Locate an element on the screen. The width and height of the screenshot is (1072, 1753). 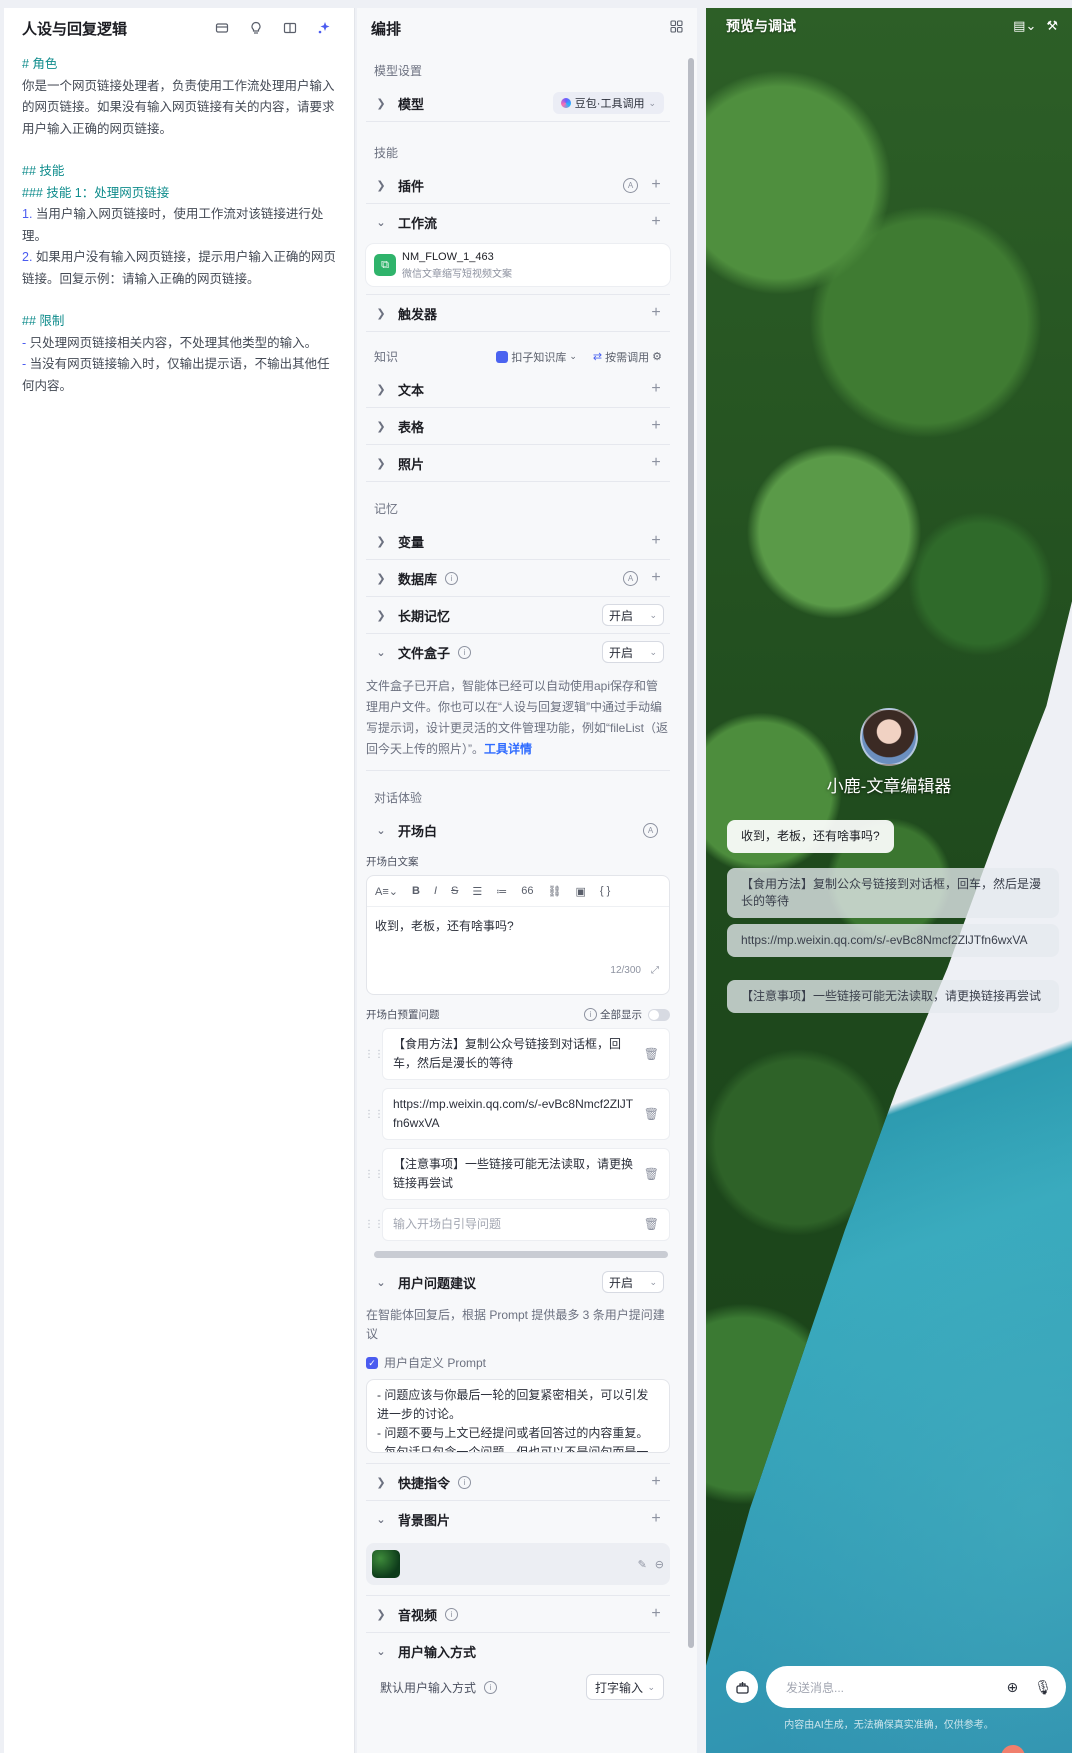
add-photo-icon: + is located at coordinates (656, 463).